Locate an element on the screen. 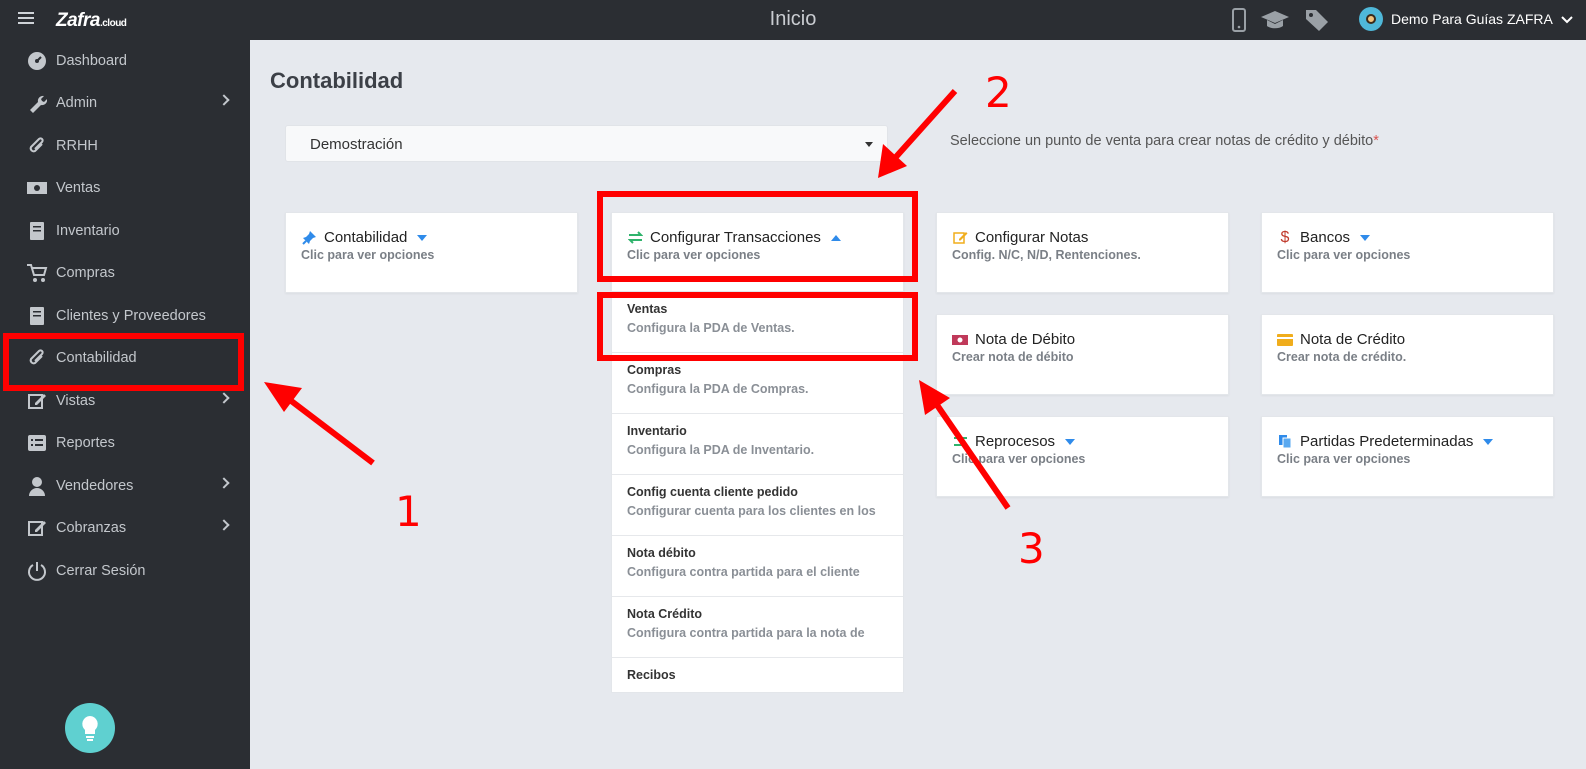  annotation-number-2: 2 is located at coordinates (998, 92).